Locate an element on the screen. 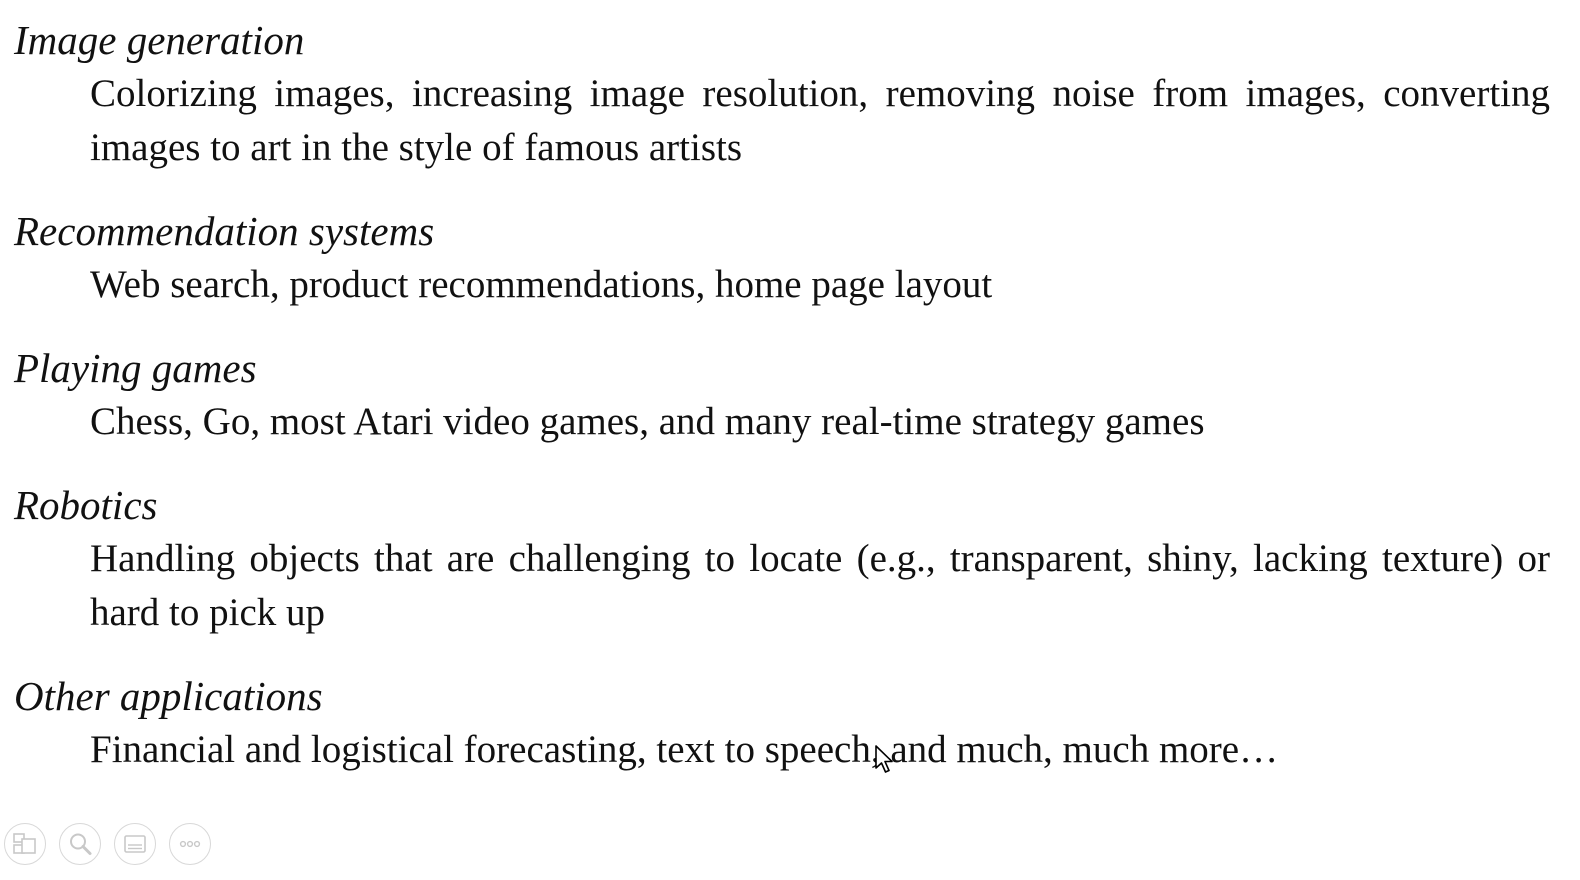 The width and height of the screenshot is (1580, 880). mouse-cursor-icon is located at coordinates (884, 759).